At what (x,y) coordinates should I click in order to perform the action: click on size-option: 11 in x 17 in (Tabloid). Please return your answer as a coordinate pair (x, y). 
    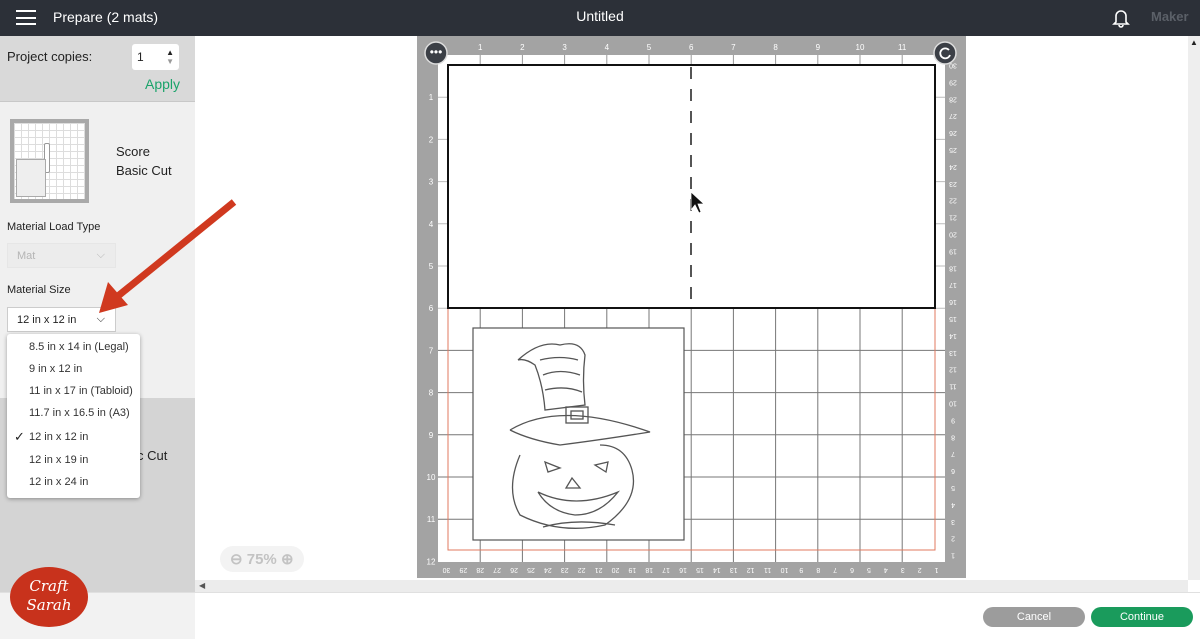
    Looking at the image, I should click on (81, 391).